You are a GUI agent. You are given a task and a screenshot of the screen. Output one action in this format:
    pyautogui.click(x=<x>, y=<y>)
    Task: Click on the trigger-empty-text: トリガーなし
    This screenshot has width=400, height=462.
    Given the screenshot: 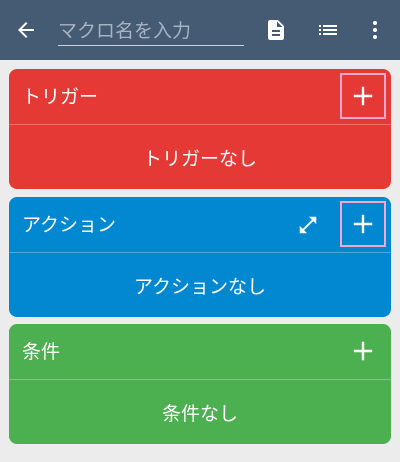 What is the action you would take?
    pyautogui.click(x=200, y=157)
    